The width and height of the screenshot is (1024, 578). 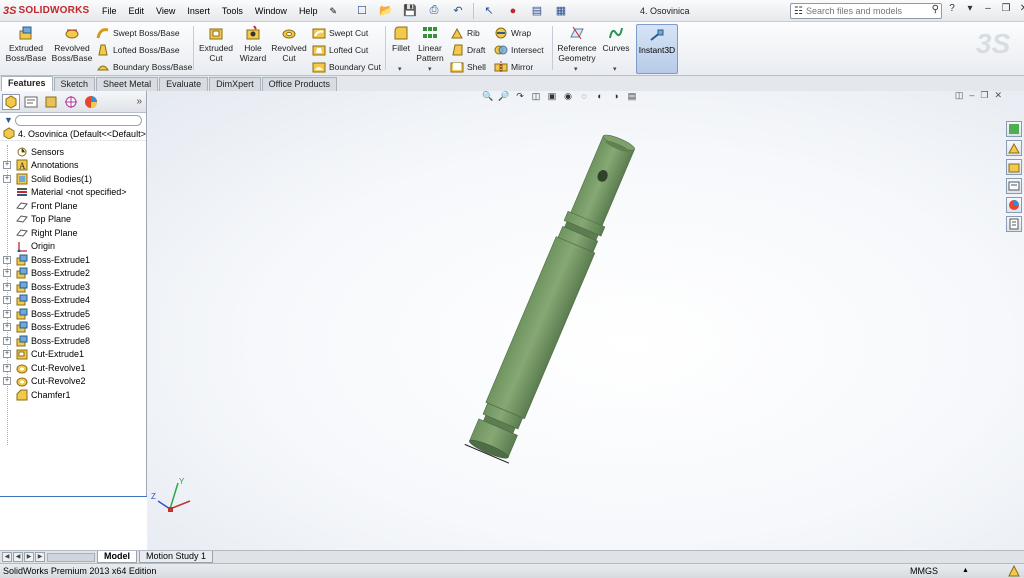 I want to click on boundary-boss-button: Boundary Boss/Base, so click(x=144, y=67).